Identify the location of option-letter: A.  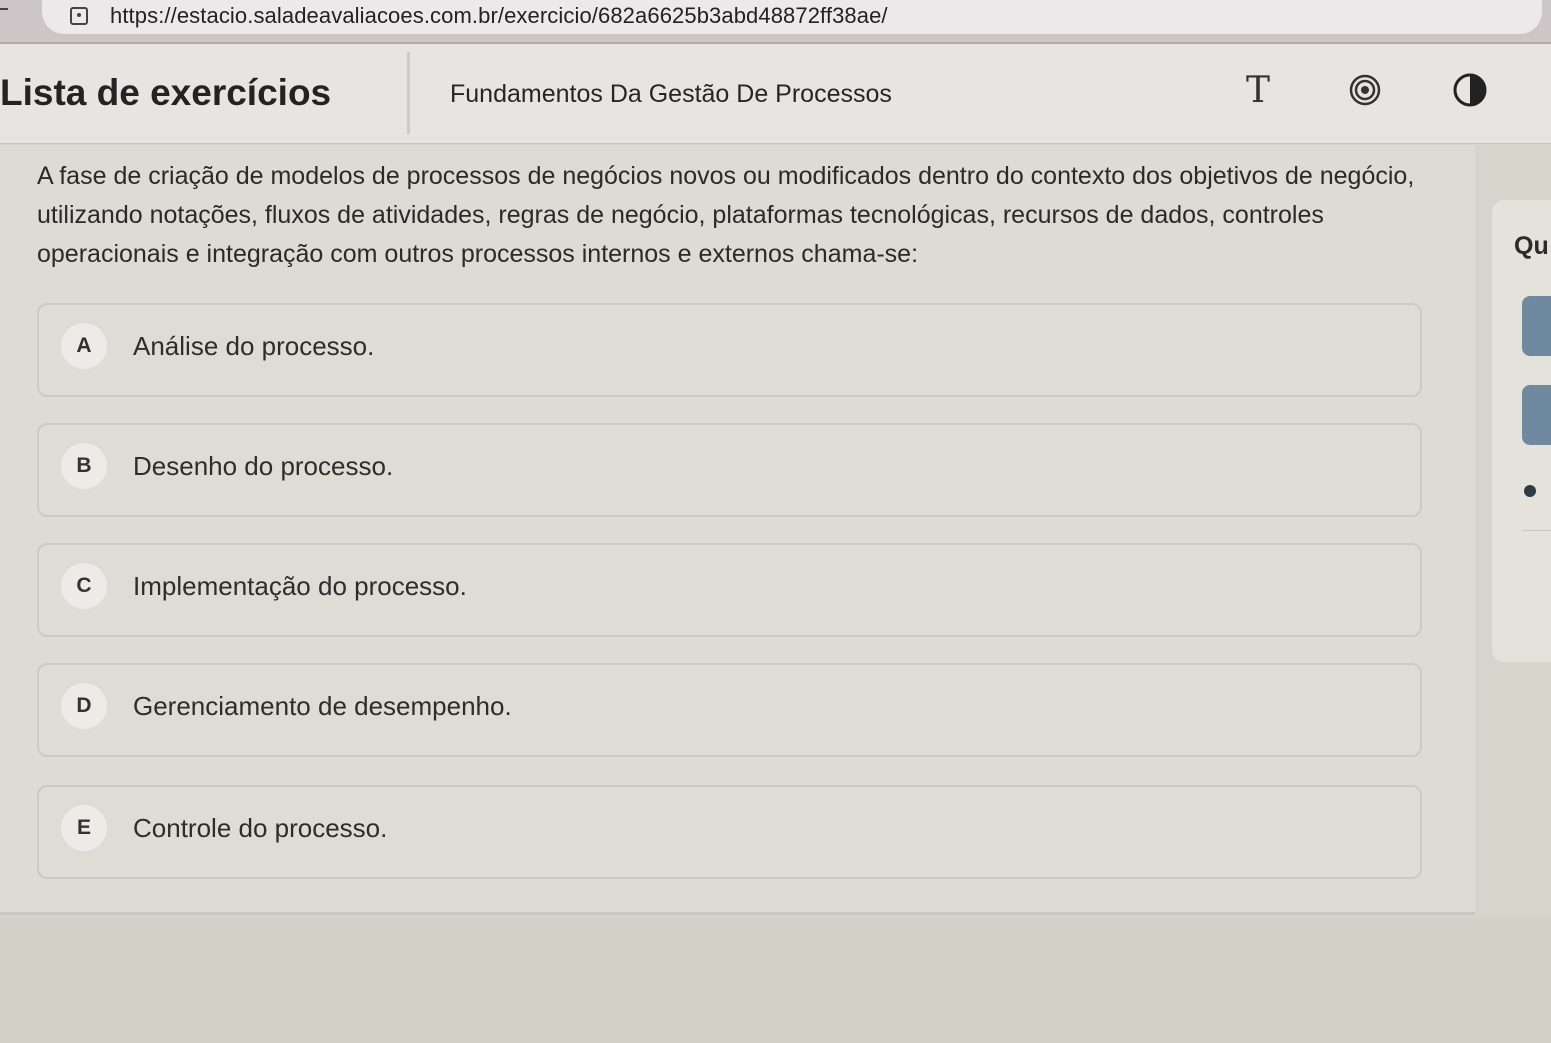
(84, 345).